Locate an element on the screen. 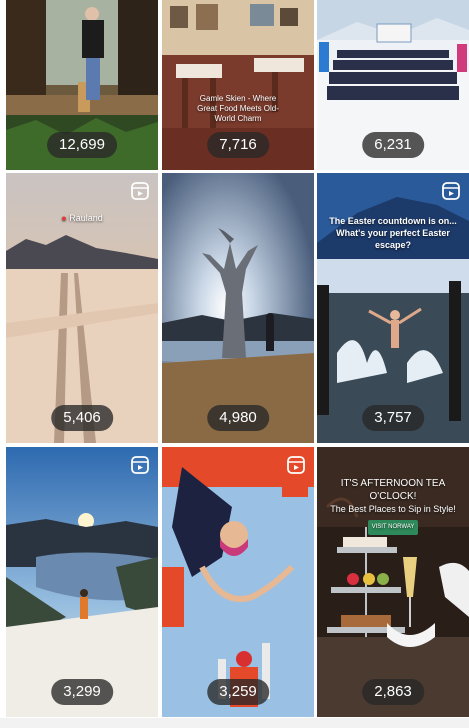 The width and height of the screenshot is (469, 728). reel-tile-8: 3,259 is located at coordinates (238, 582).